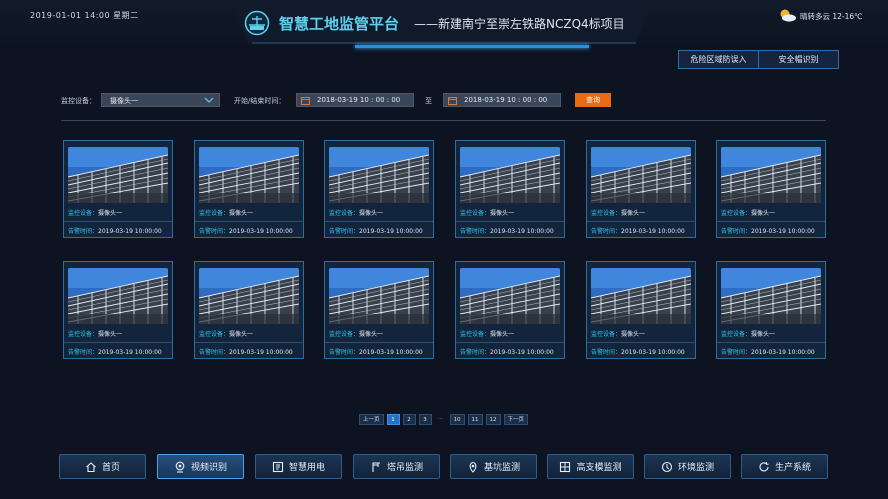 Image resolution: width=888 pixels, height=499 pixels. I want to click on tab-danger-zone: 危险区域防误入, so click(719, 59).